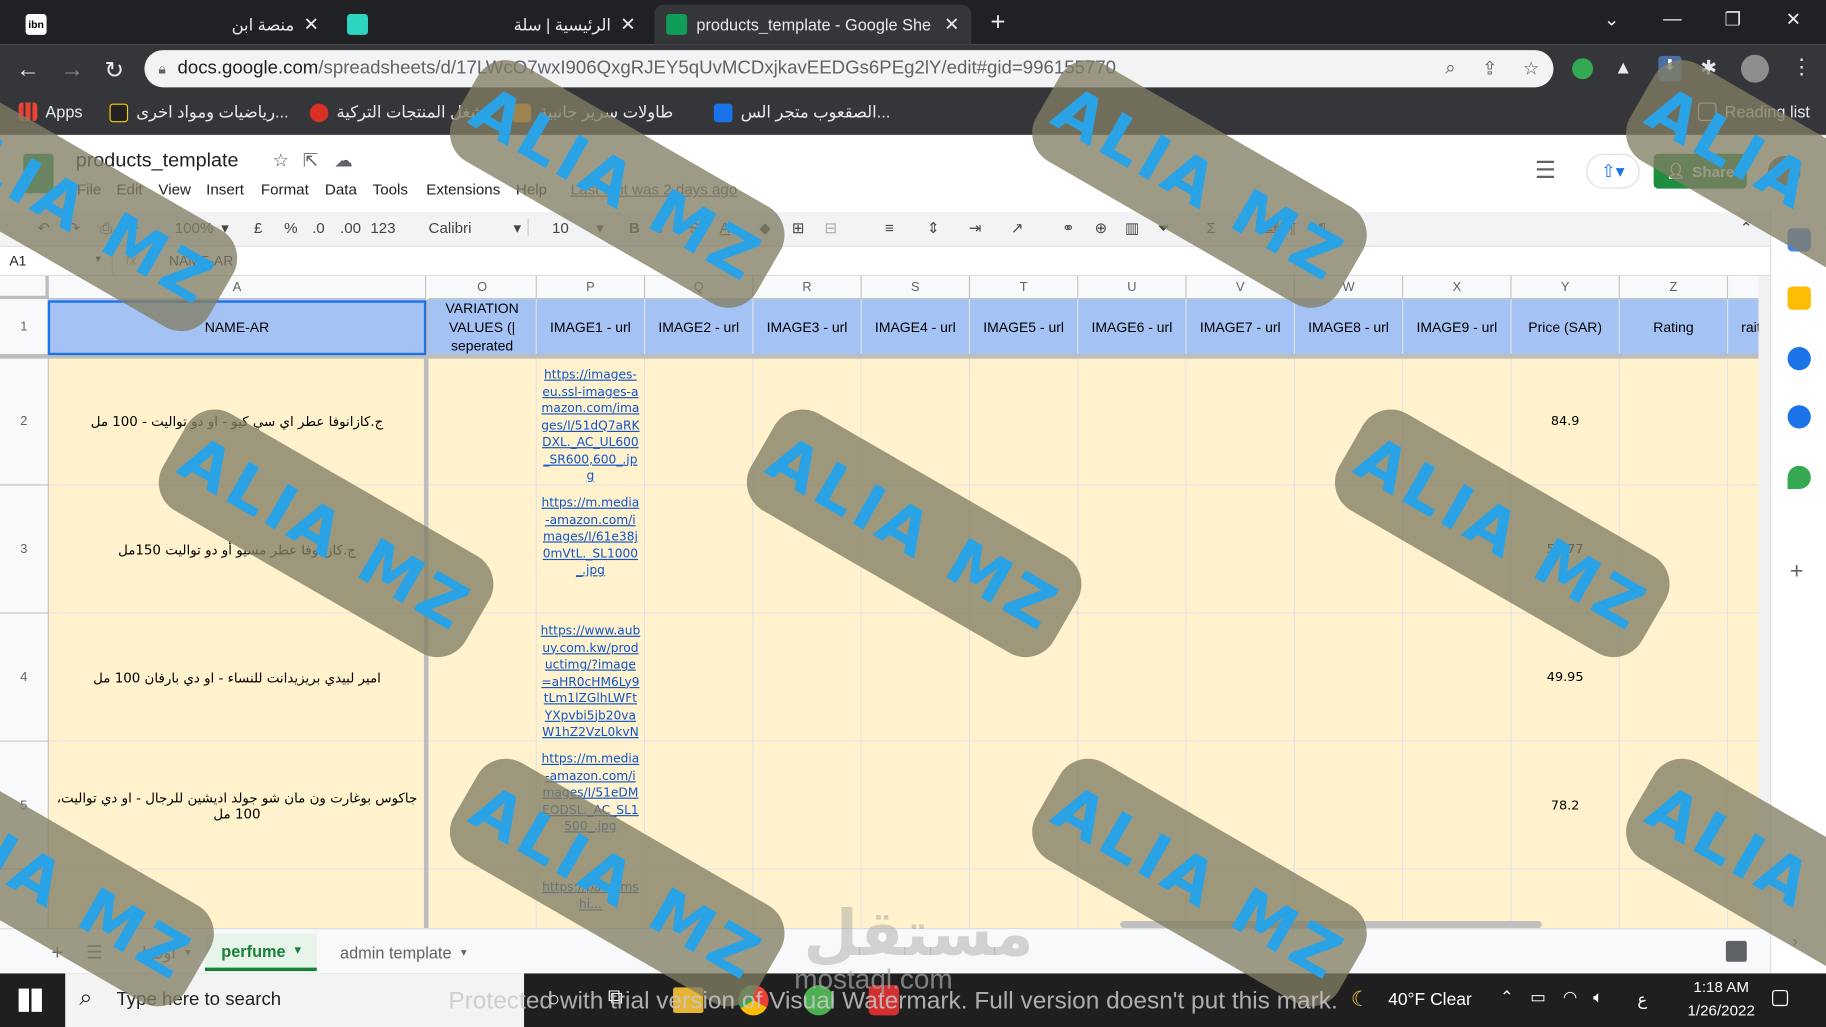 The image size is (1826, 1027). What do you see at coordinates (1670, 68) in the screenshot?
I see `download-icon: ⬇` at bounding box center [1670, 68].